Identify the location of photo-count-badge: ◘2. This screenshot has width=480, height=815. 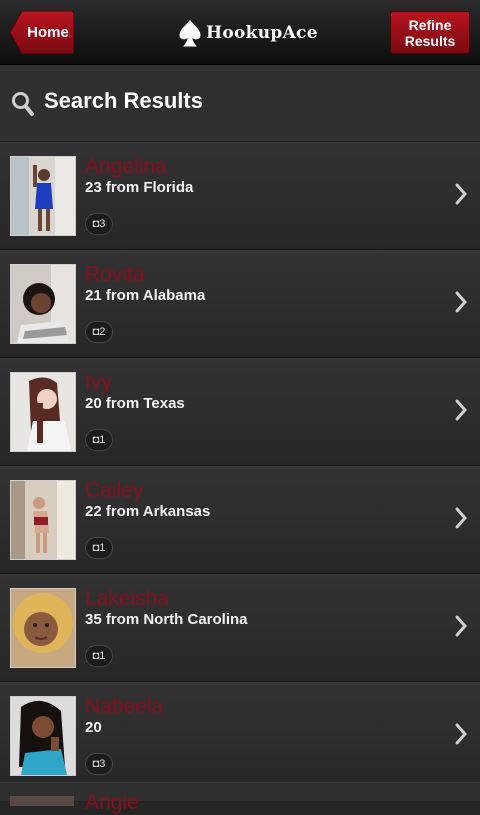
(99, 332).